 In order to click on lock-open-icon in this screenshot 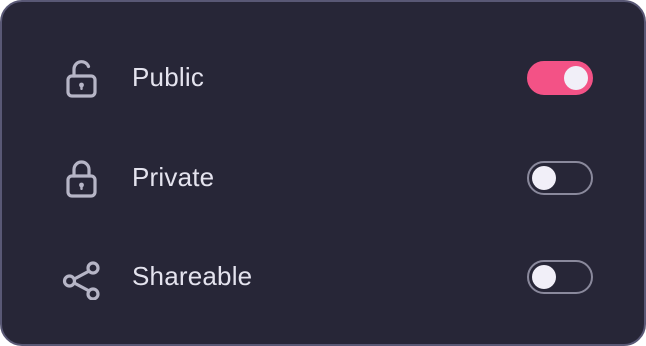, I will do `click(82, 78)`.